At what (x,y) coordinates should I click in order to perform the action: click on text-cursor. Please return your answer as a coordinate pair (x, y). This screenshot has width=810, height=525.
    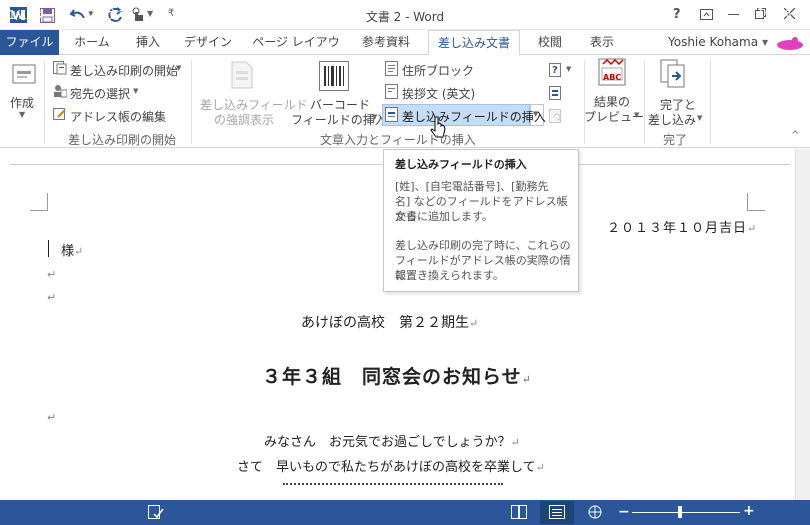
    Looking at the image, I should click on (48, 248).